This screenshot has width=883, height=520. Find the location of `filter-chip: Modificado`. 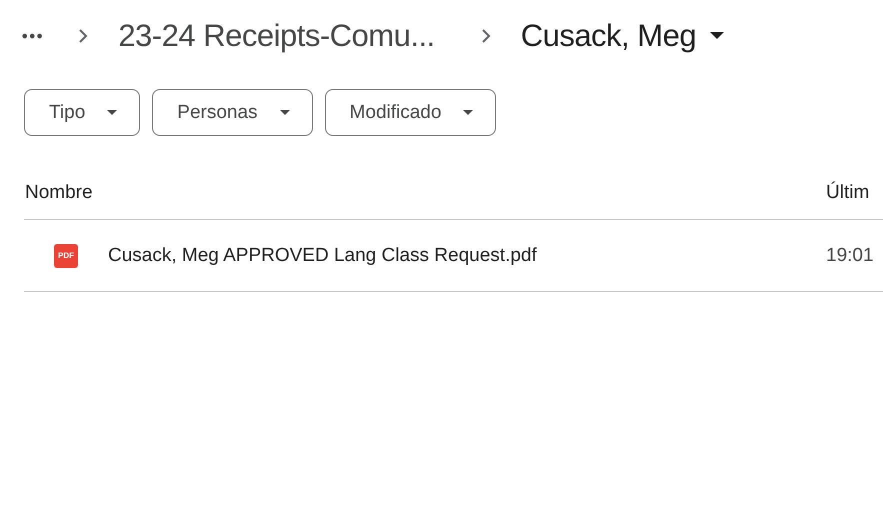

filter-chip: Modificado is located at coordinates (410, 112).